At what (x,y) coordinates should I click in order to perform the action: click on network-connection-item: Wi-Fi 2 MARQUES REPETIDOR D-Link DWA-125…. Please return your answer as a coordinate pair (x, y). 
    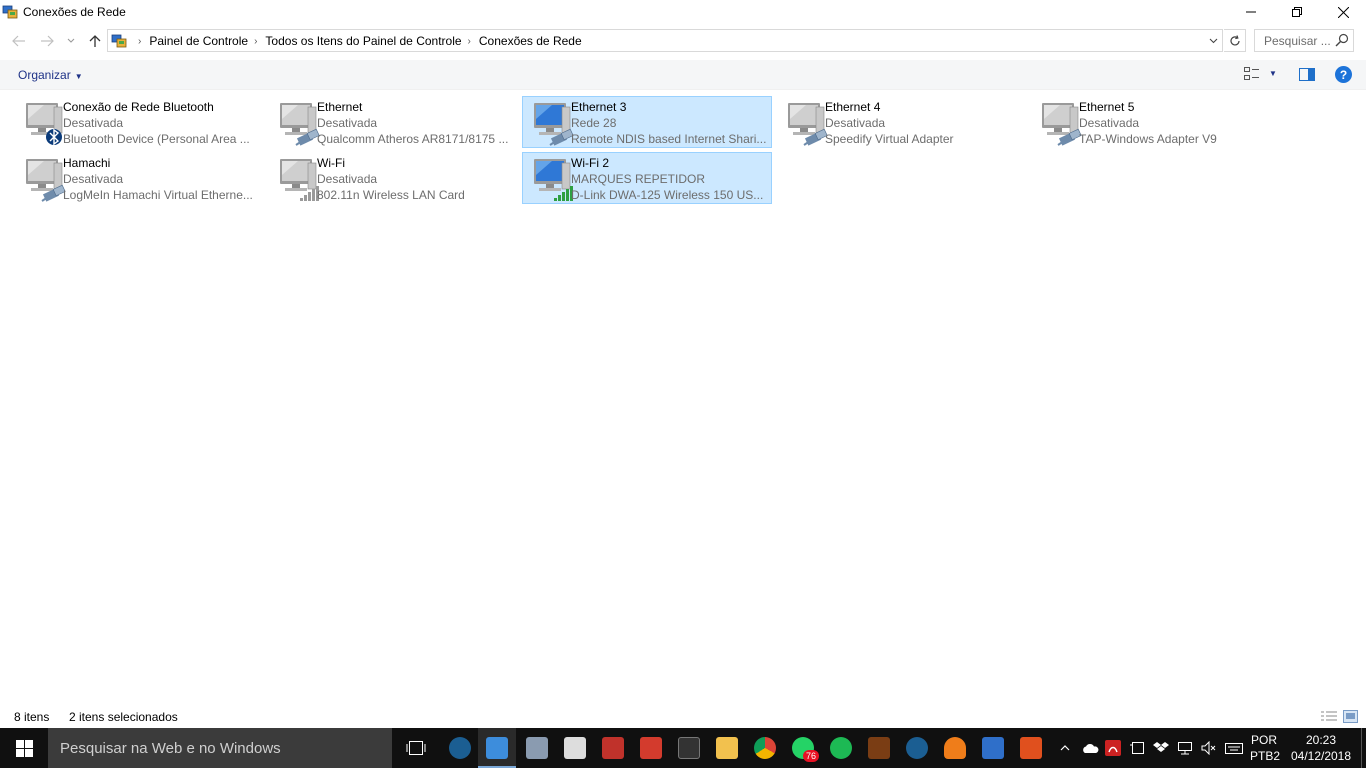
    Looking at the image, I should click on (647, 178).